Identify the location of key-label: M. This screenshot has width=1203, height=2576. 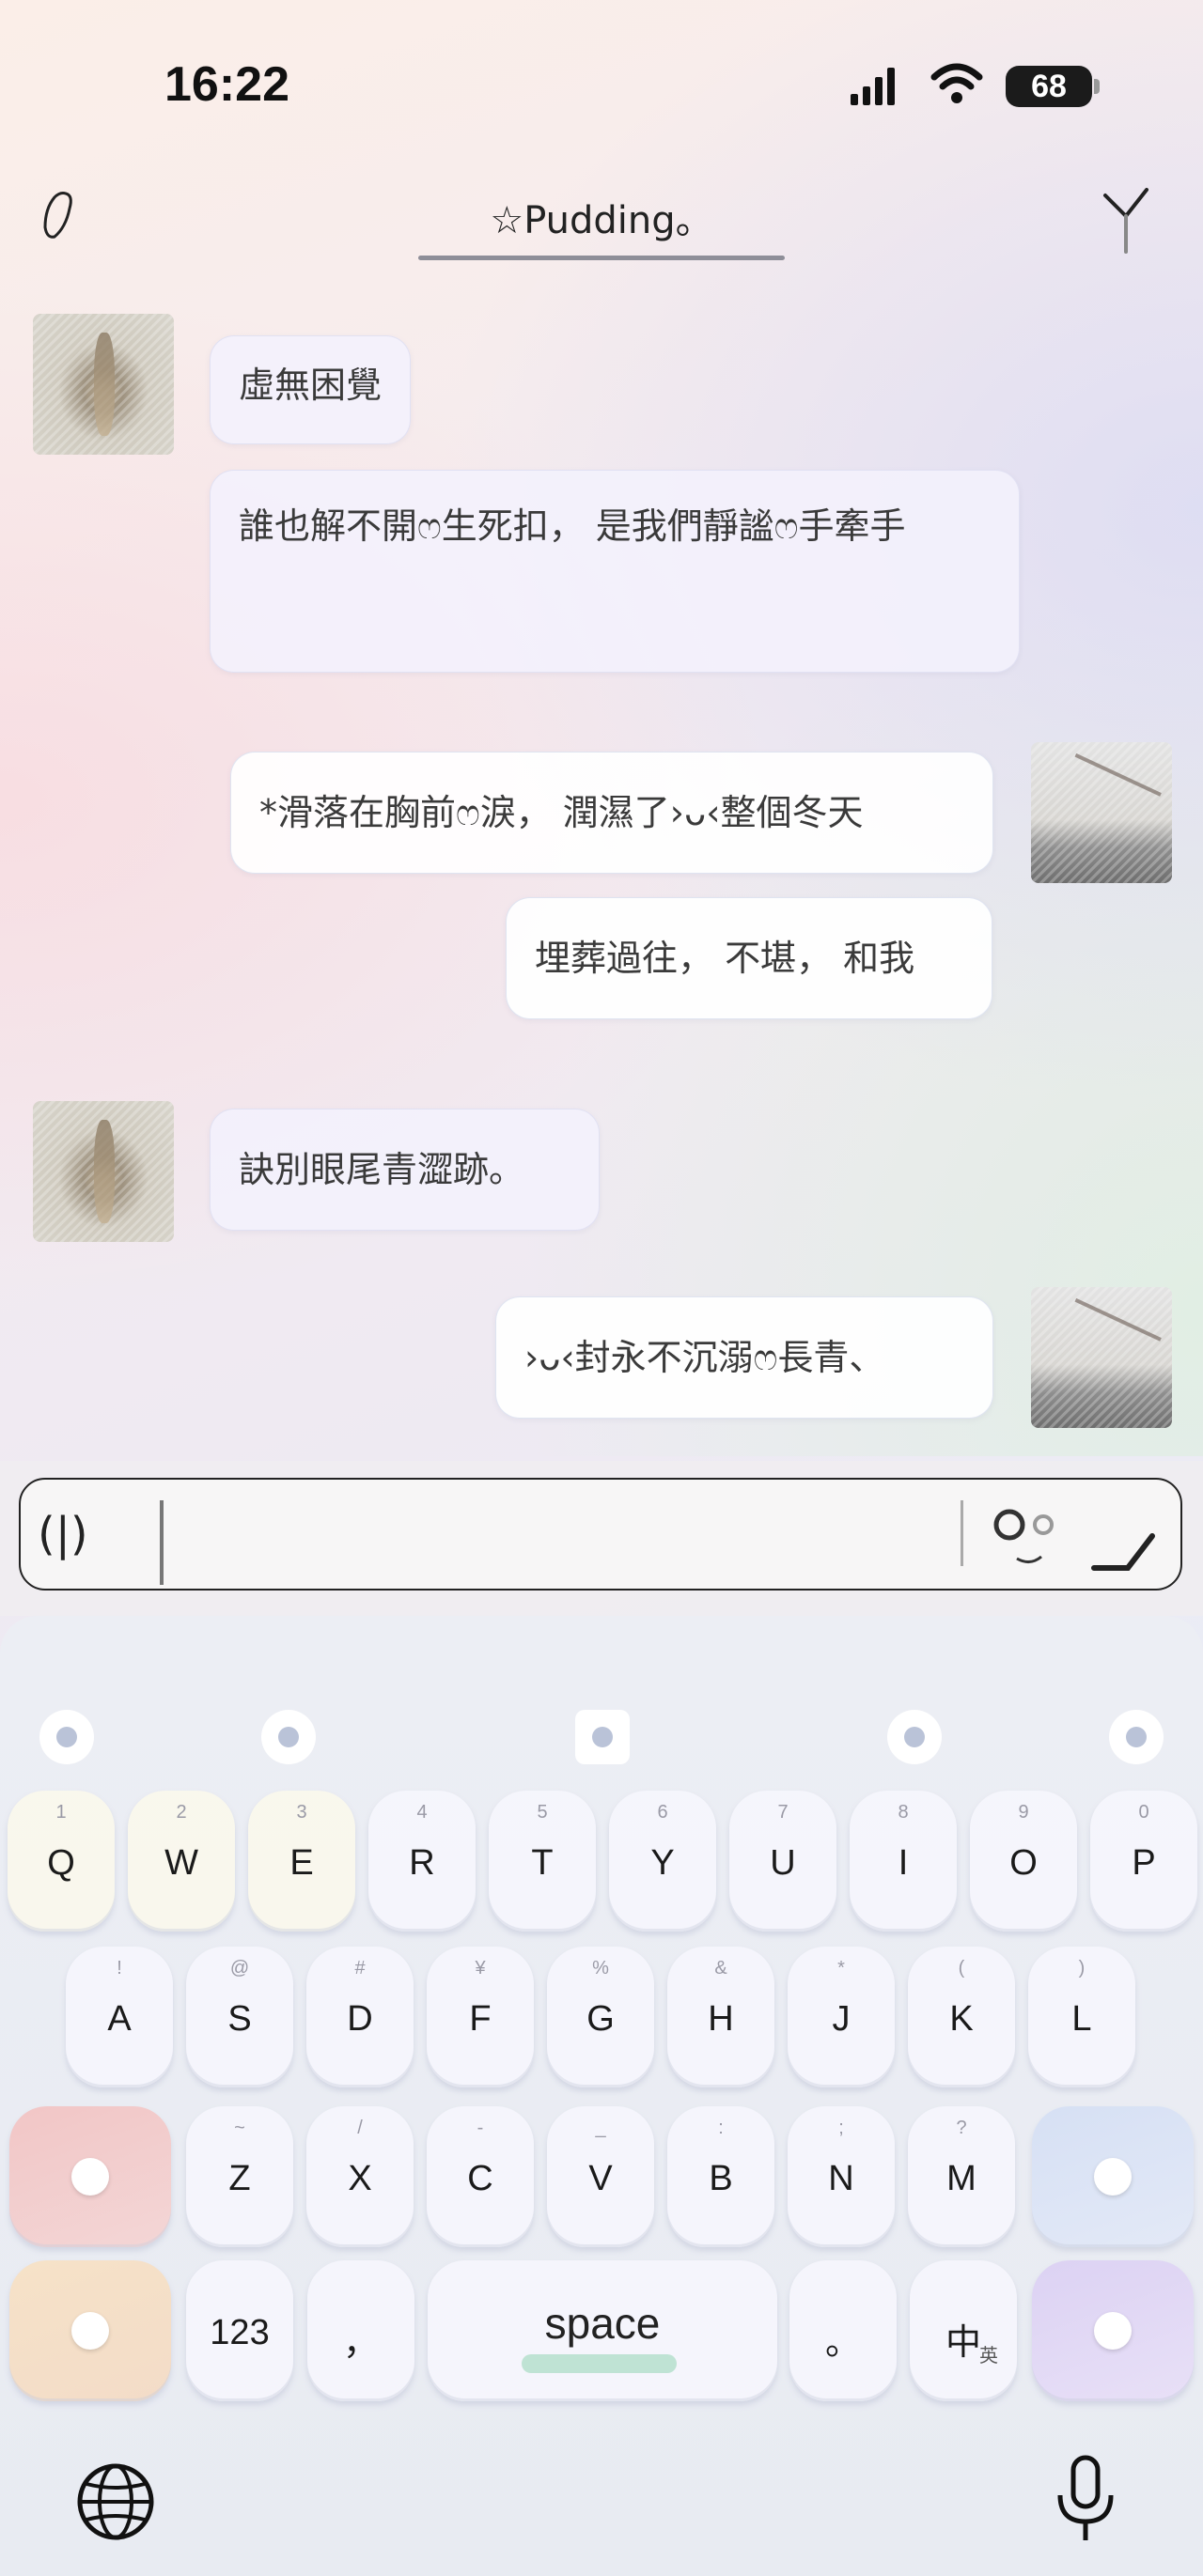
(961, 2178).